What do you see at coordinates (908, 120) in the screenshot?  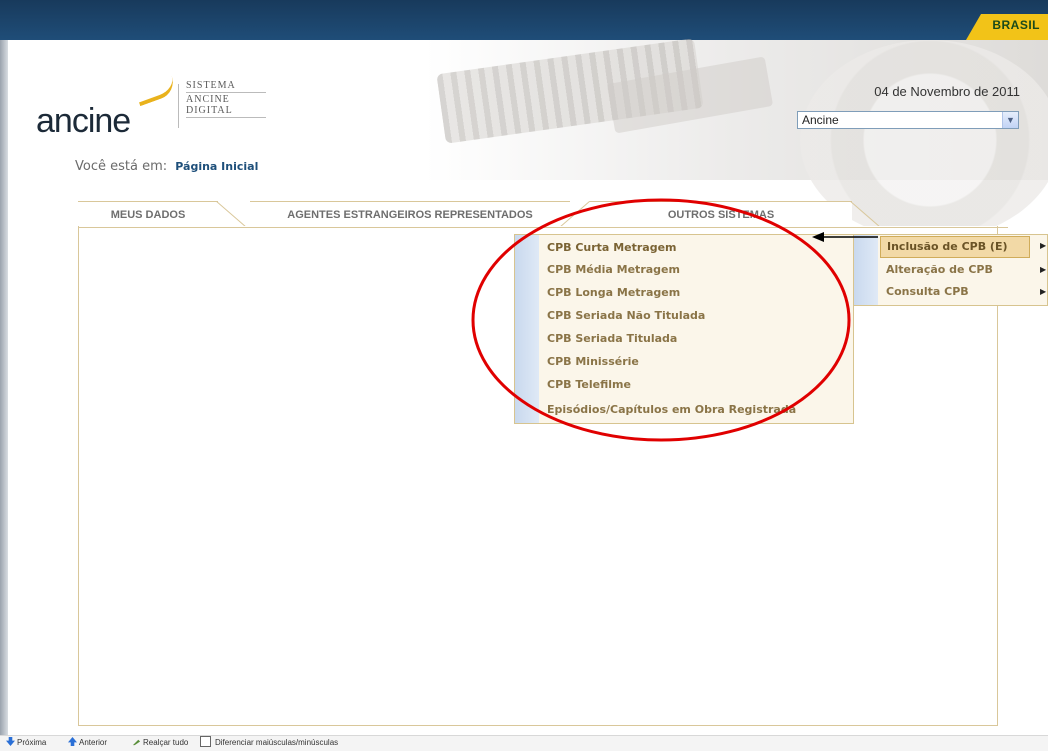 I see `agent-select: Ancine ▼` at bounding box center [908, 120].